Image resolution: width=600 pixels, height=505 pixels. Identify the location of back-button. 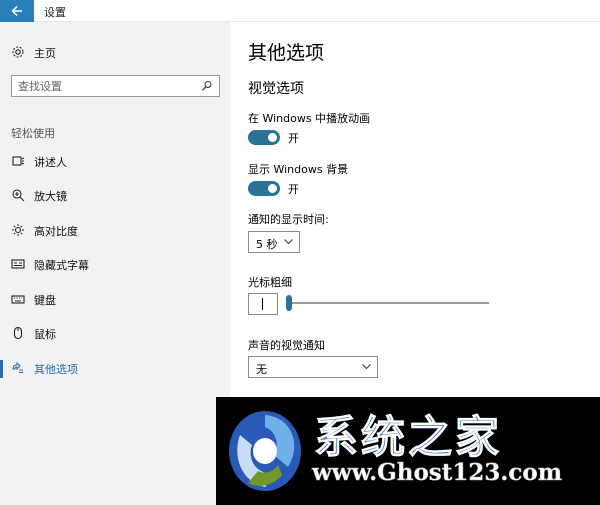
(17, 11).